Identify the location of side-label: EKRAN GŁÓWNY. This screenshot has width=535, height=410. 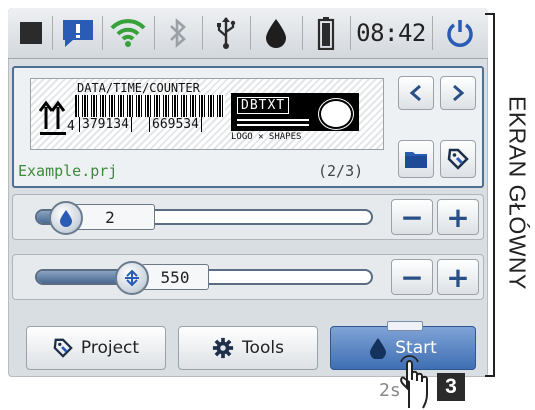
(517, 193).